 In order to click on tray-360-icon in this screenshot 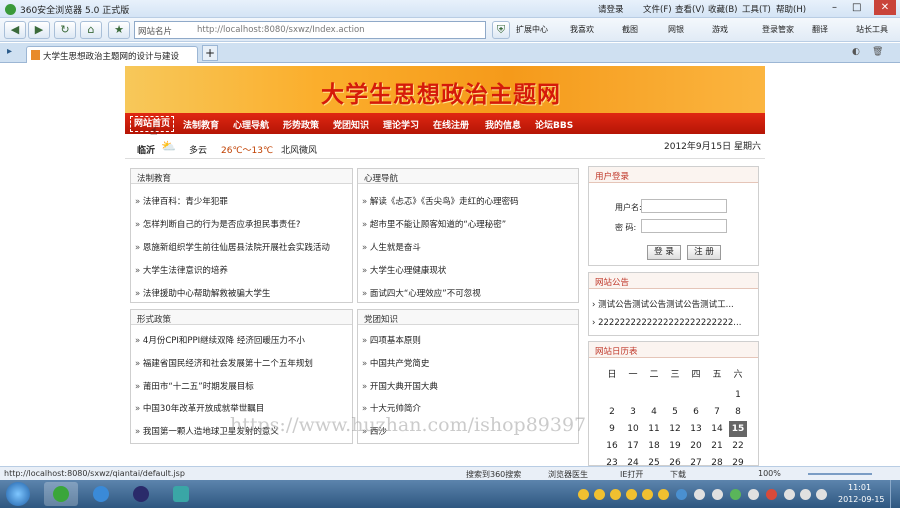, I will do `click(735, 494)`.